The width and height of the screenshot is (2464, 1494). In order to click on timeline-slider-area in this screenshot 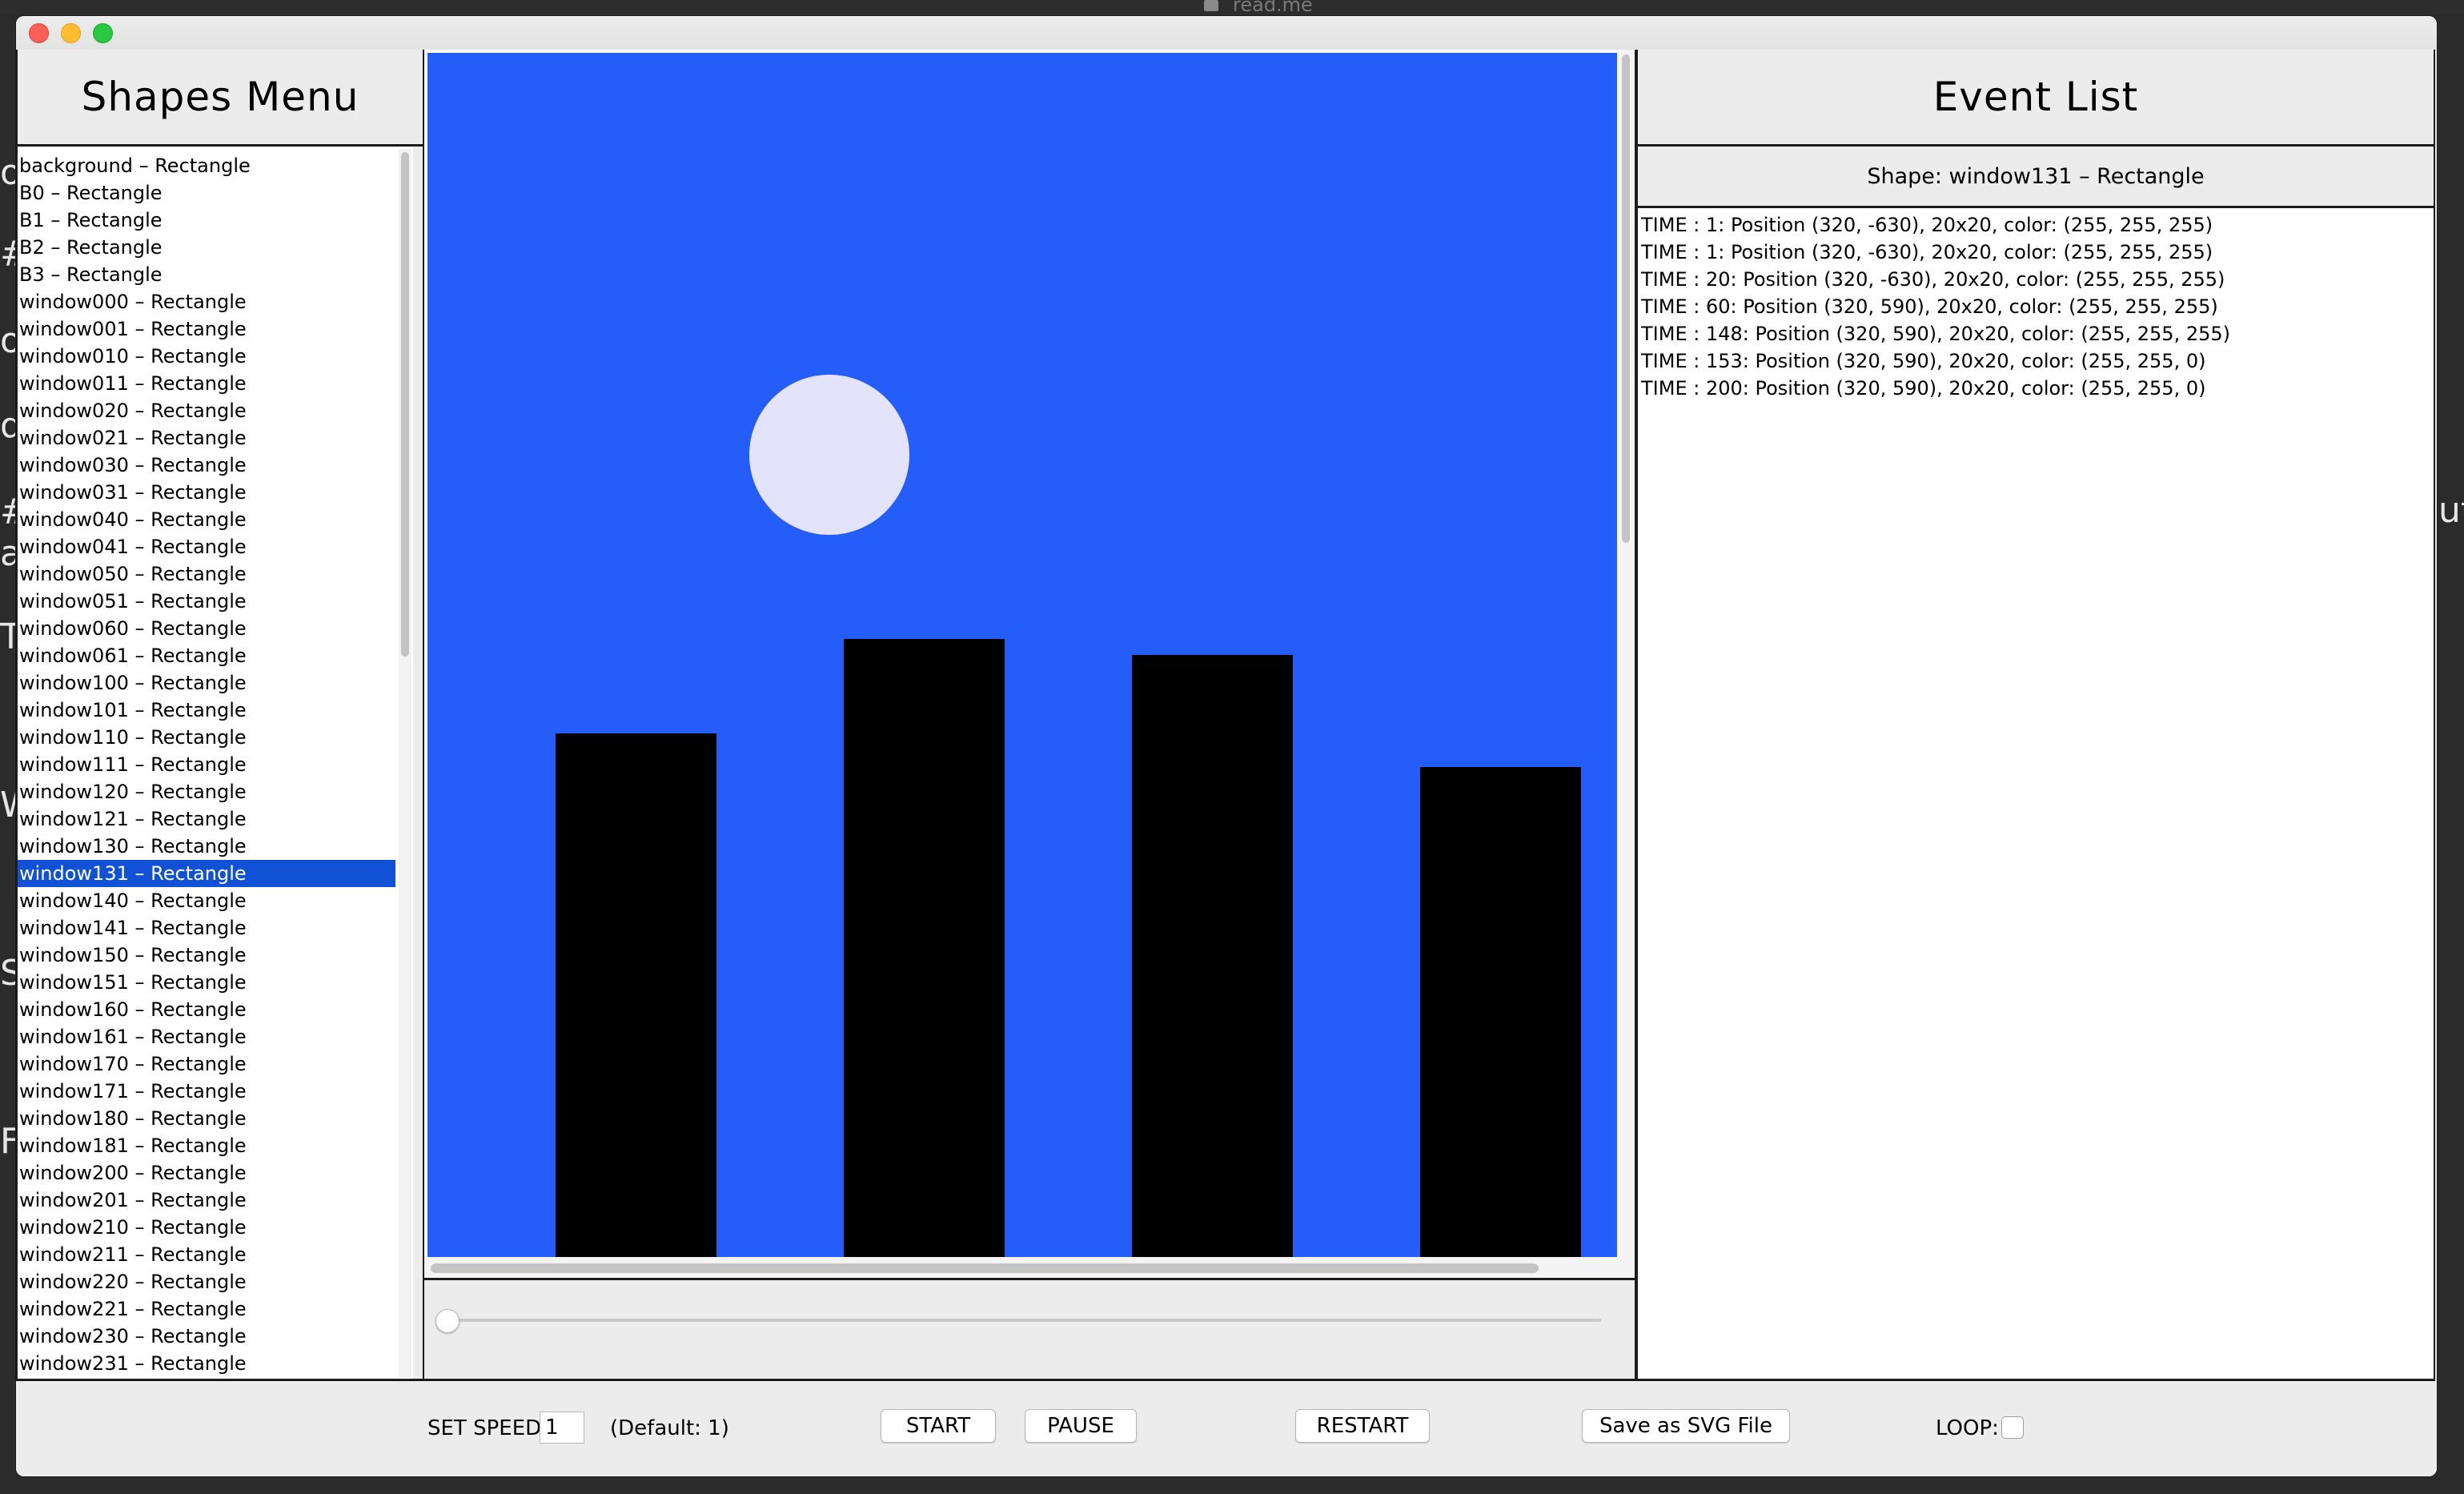, I will do `click(1029, 1329)`.